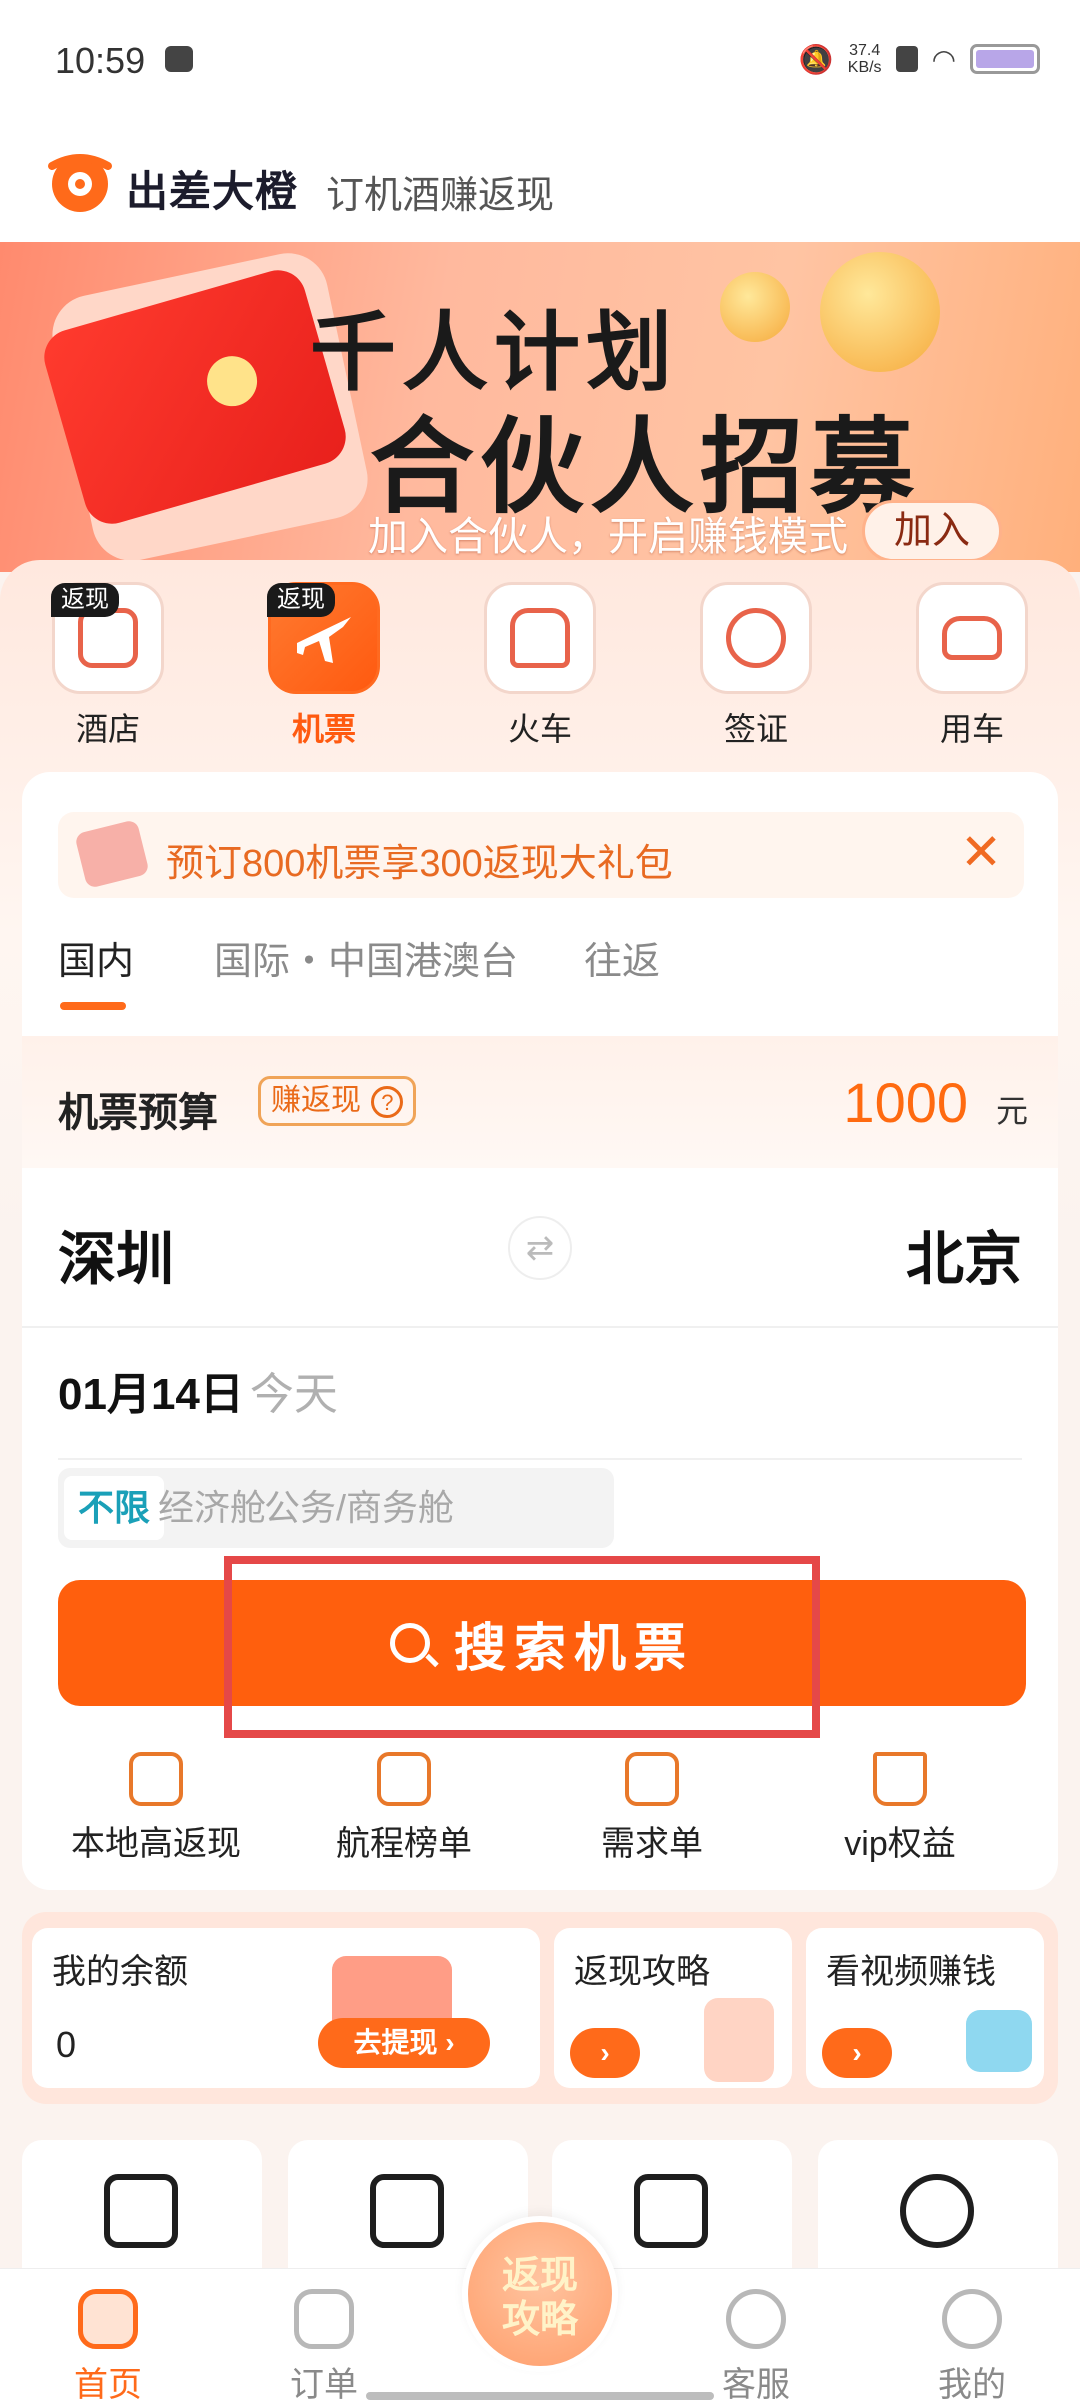  Describe the element at coordinates (652, 1808) in the screenshot. I see `quick-link-request: 需求单` at that location.